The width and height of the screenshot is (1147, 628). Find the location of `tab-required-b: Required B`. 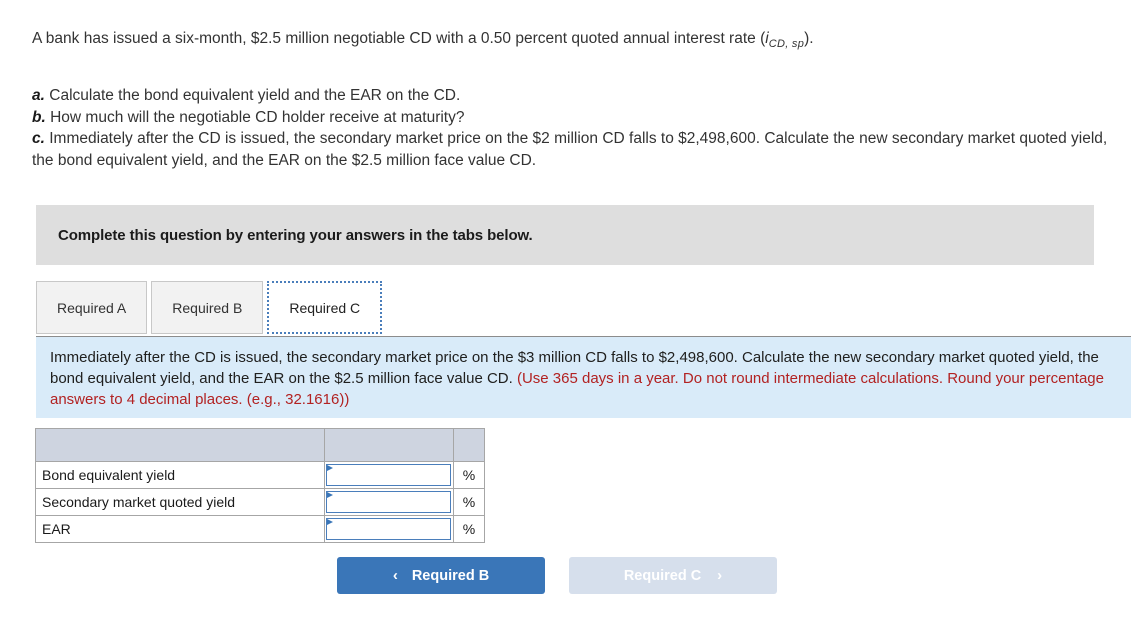

tab-required-b: Required B is located at coordinates (207, 307).